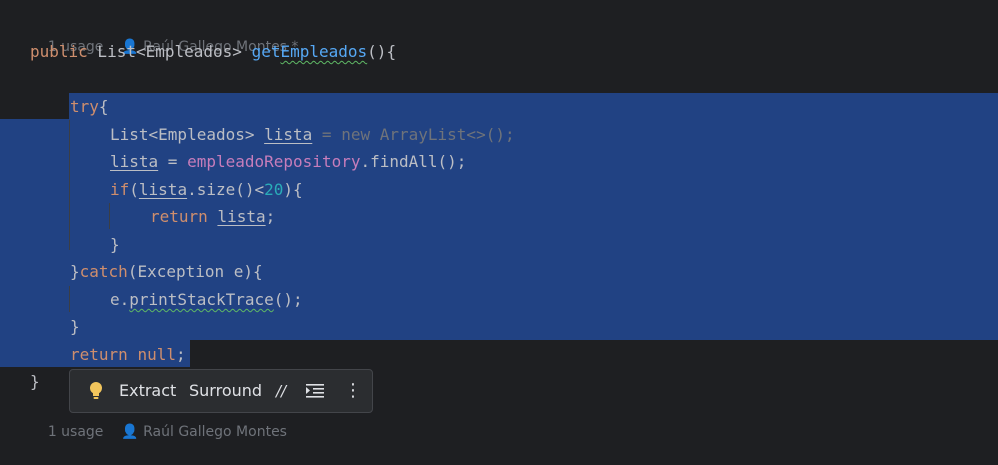 The height and width of the screenshot is (465, 998). Describe the element at coordinates (156, 354) in the screenshot. I see `keyword-null: null` at that location.